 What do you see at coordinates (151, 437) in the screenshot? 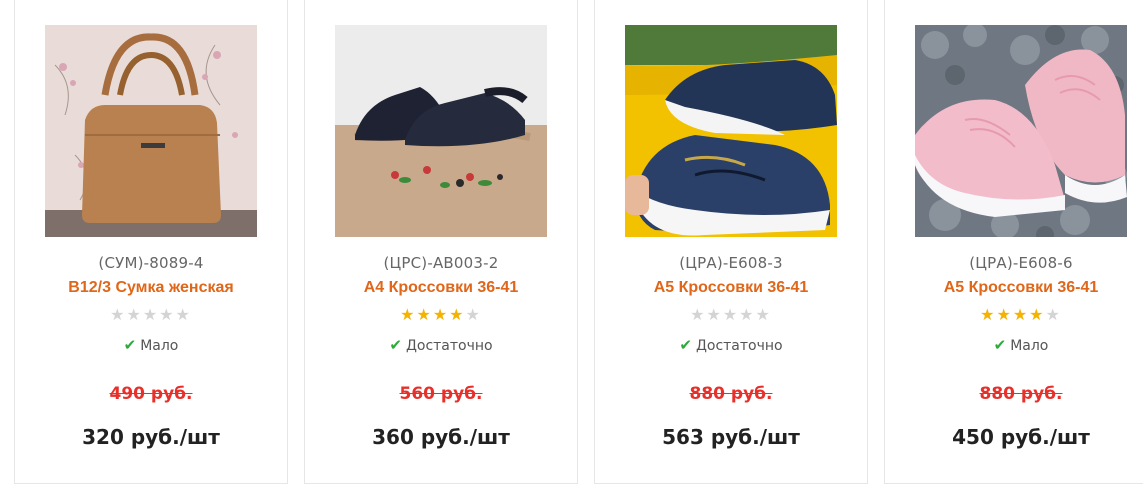
I see `current-price: 320 руб./шт` at bounding box center [151, 437].